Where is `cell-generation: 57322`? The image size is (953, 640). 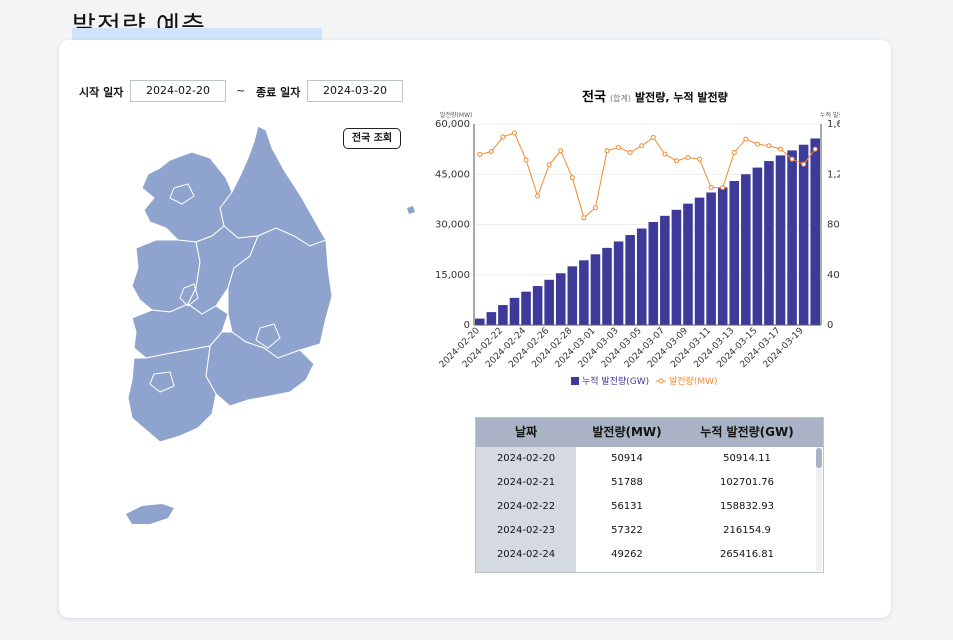 cell-generation: 57322 is located at coordinates (627, 530).